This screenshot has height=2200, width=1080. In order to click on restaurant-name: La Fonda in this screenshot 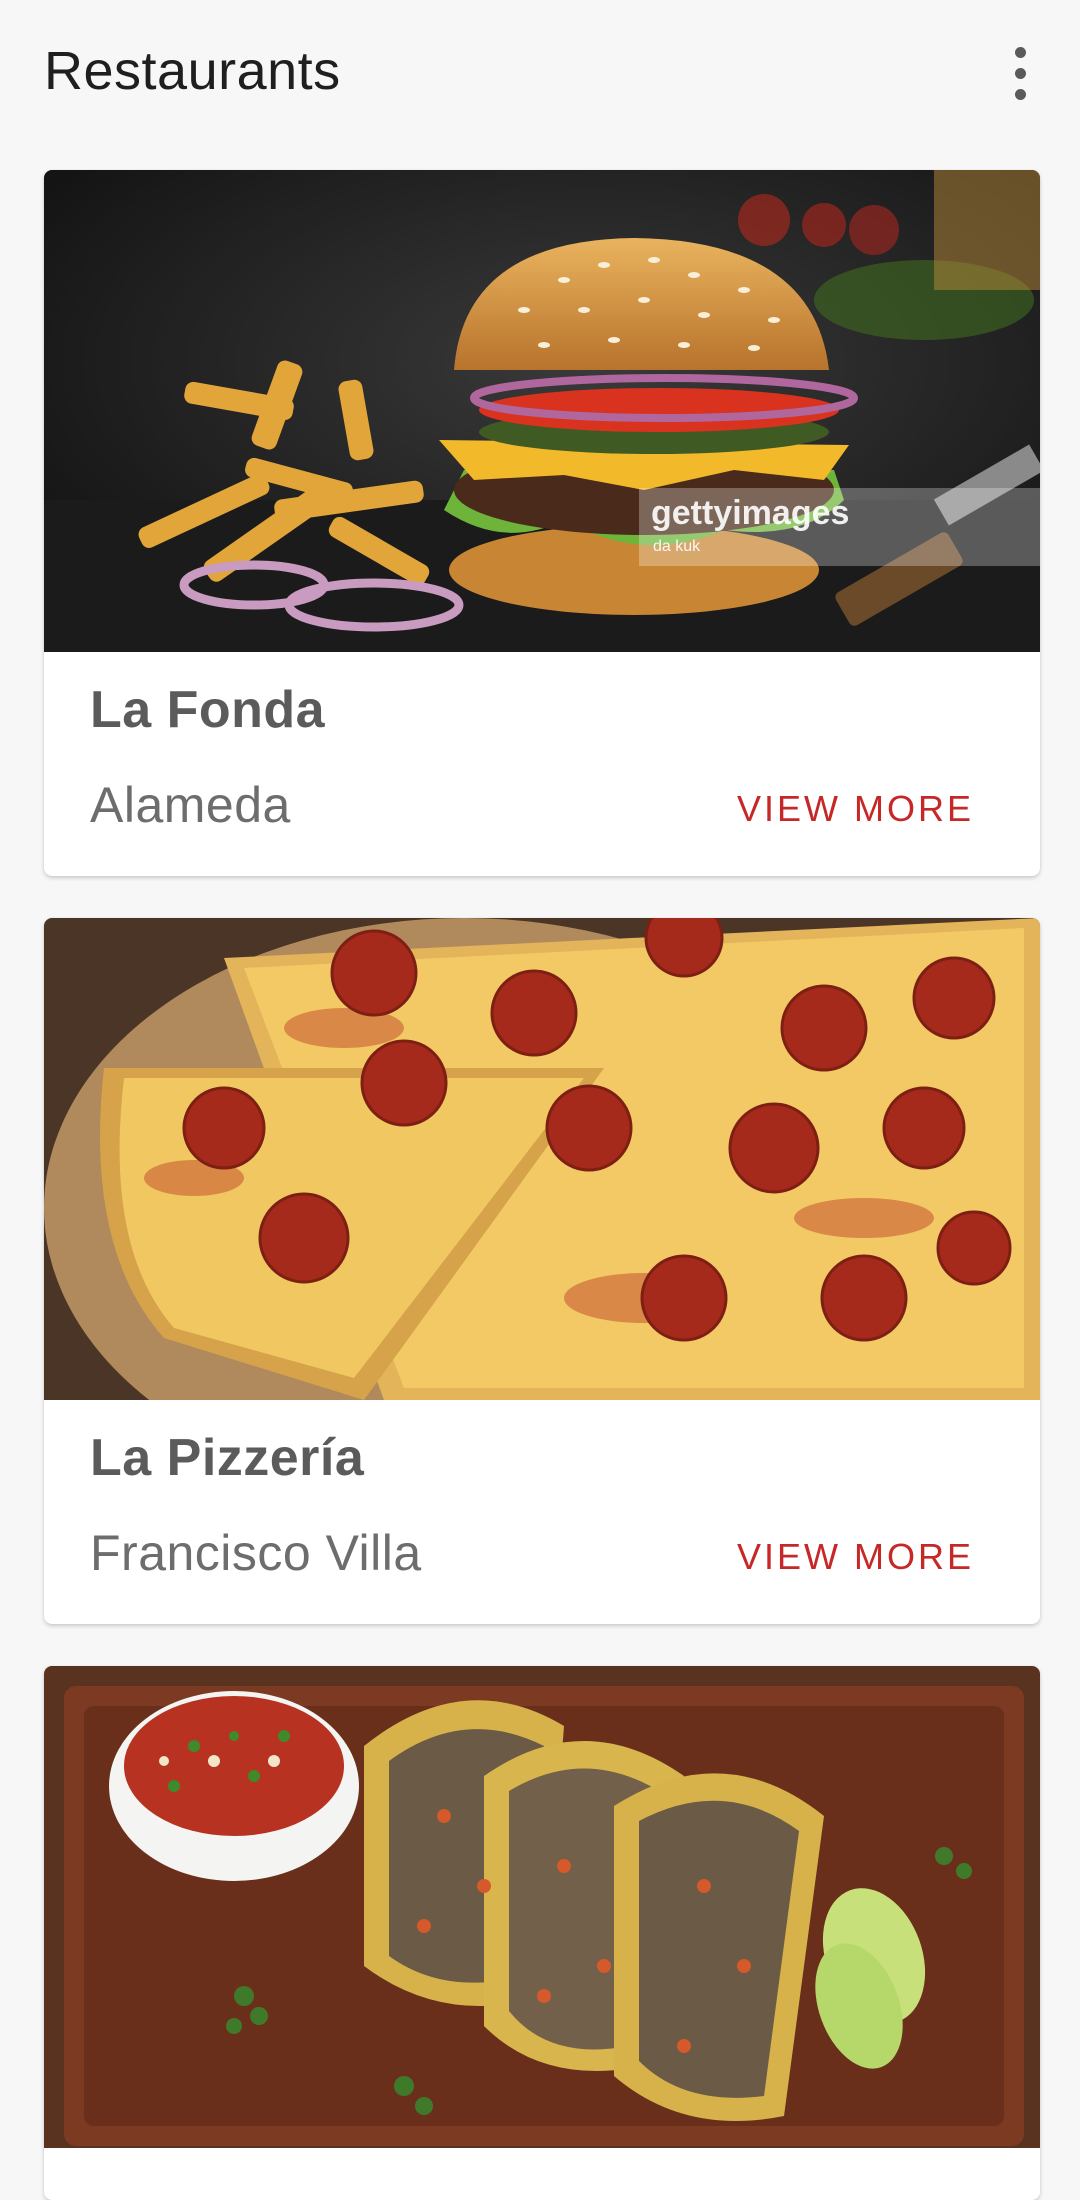, I will do `click(208, 710)`.